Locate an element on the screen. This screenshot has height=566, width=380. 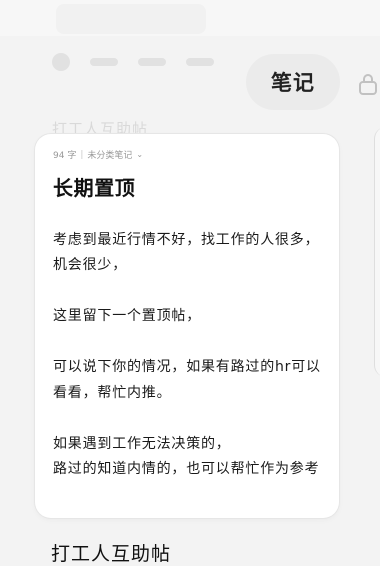
note-category: 未分类笔记 is located at coordinates (109, 154).